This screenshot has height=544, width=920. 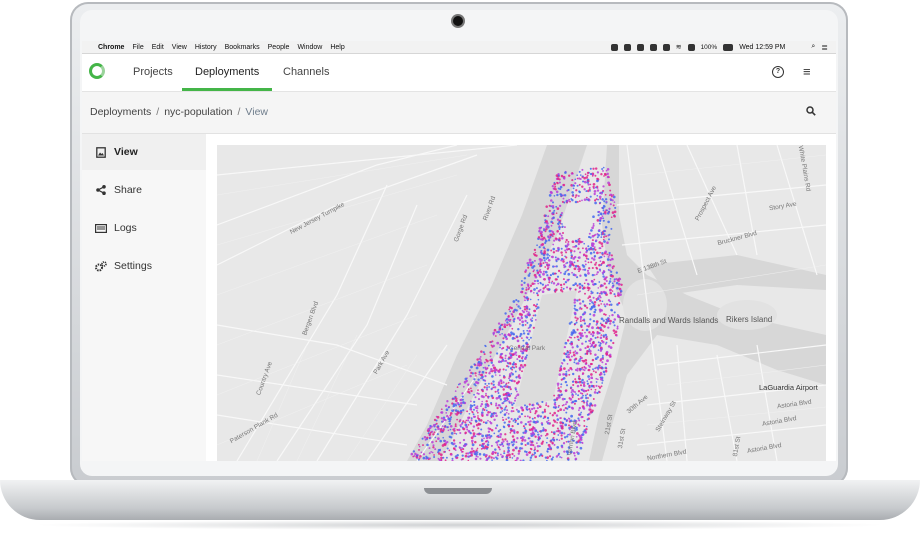 What do you see at coordinates (762, 47) in the screenshot?
I see `clock: Wed 12:59 PM` at bounding box center [762, 47].